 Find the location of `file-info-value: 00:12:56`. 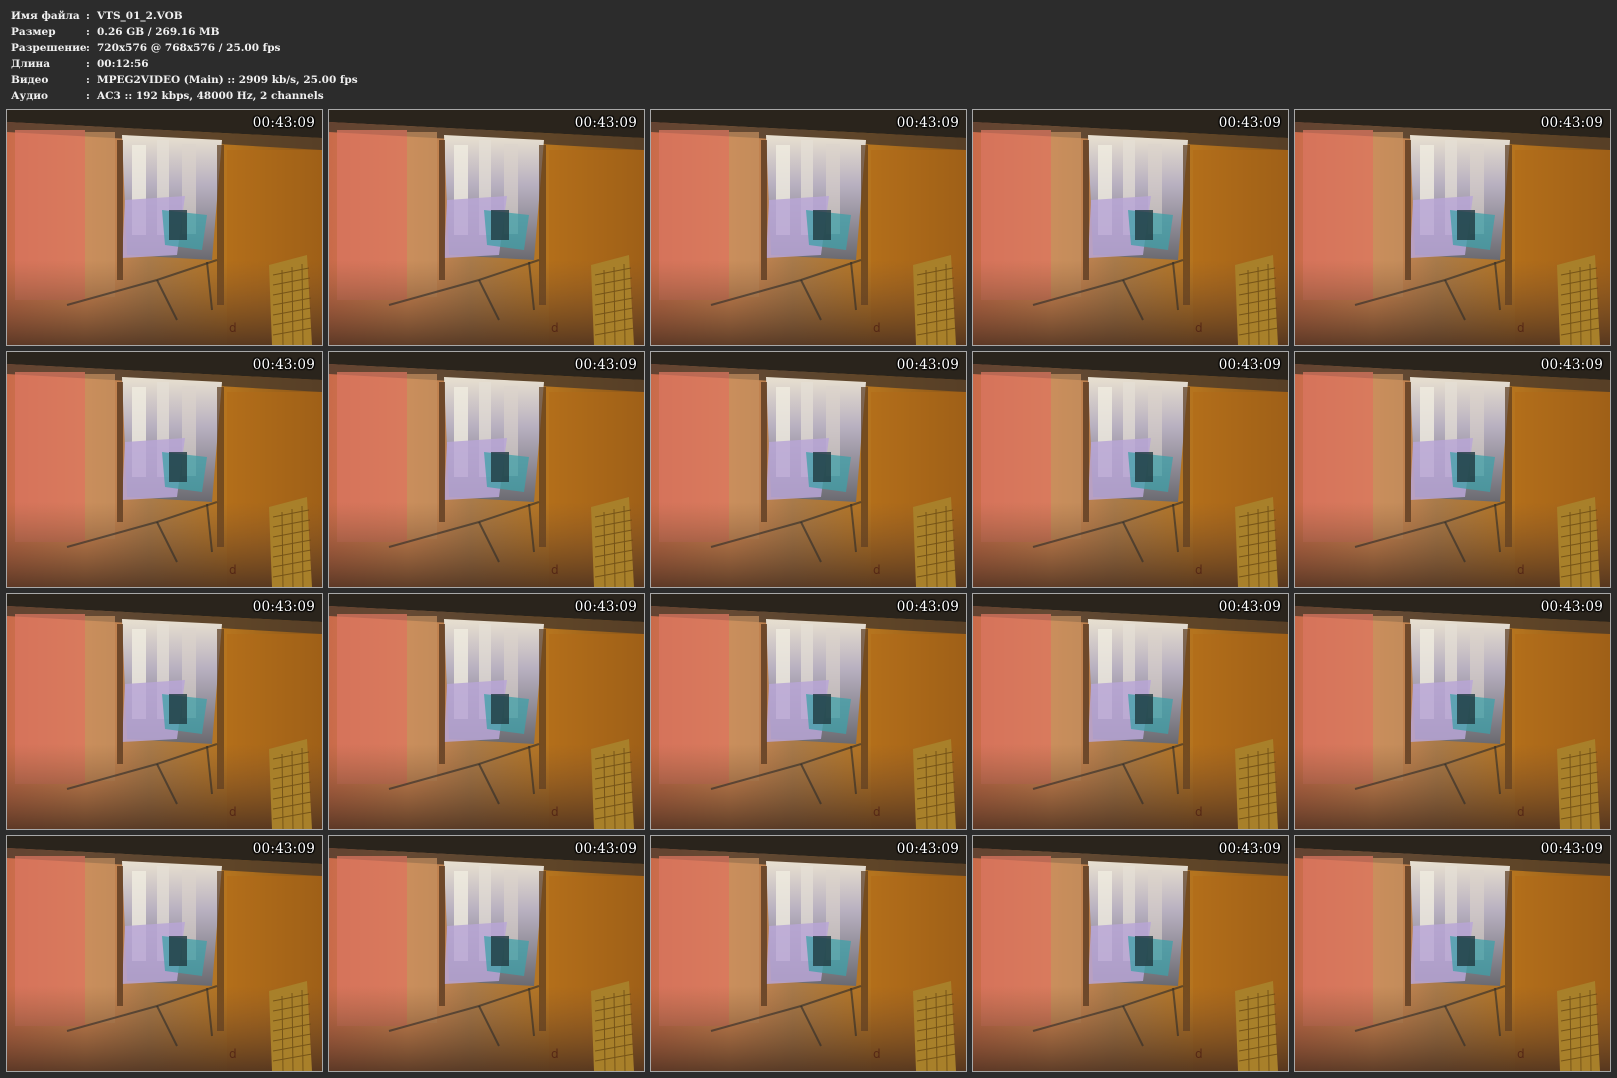

file-info-value: 00:12:56 is located at coordinates (123, 64).